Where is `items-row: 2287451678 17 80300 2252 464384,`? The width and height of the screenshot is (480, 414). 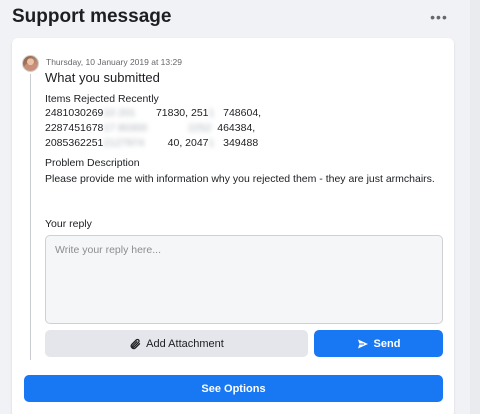
items-row: 2287451678 17 80300 2252 464384, is located at coordinates (150, 128).